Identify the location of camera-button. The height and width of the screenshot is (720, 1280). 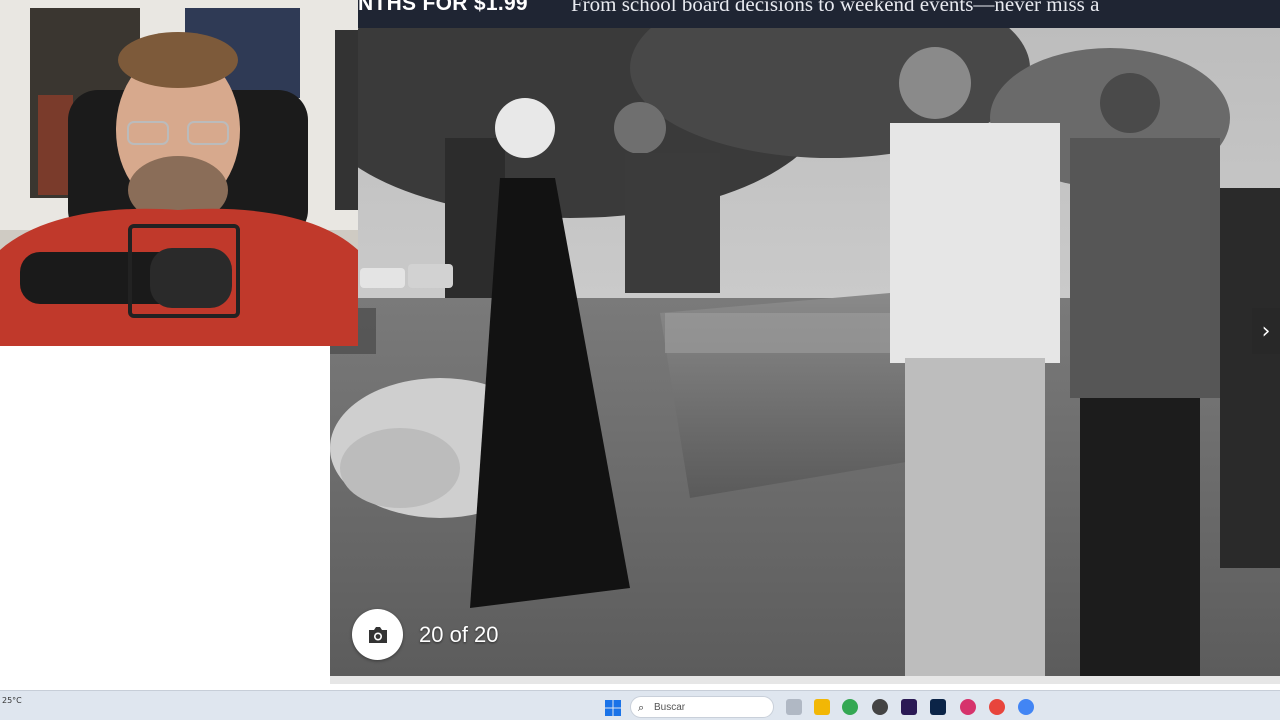
(377, 634).